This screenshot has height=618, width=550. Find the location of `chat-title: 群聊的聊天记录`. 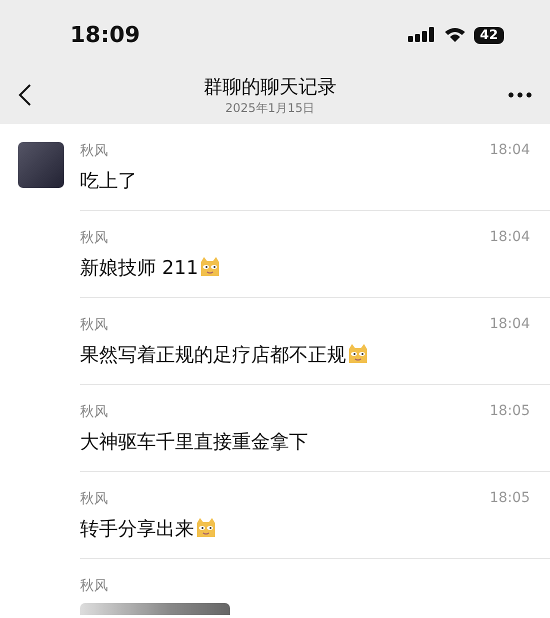

chat-title: 群聊的聊天记录 is located at coordinates (270, 87).